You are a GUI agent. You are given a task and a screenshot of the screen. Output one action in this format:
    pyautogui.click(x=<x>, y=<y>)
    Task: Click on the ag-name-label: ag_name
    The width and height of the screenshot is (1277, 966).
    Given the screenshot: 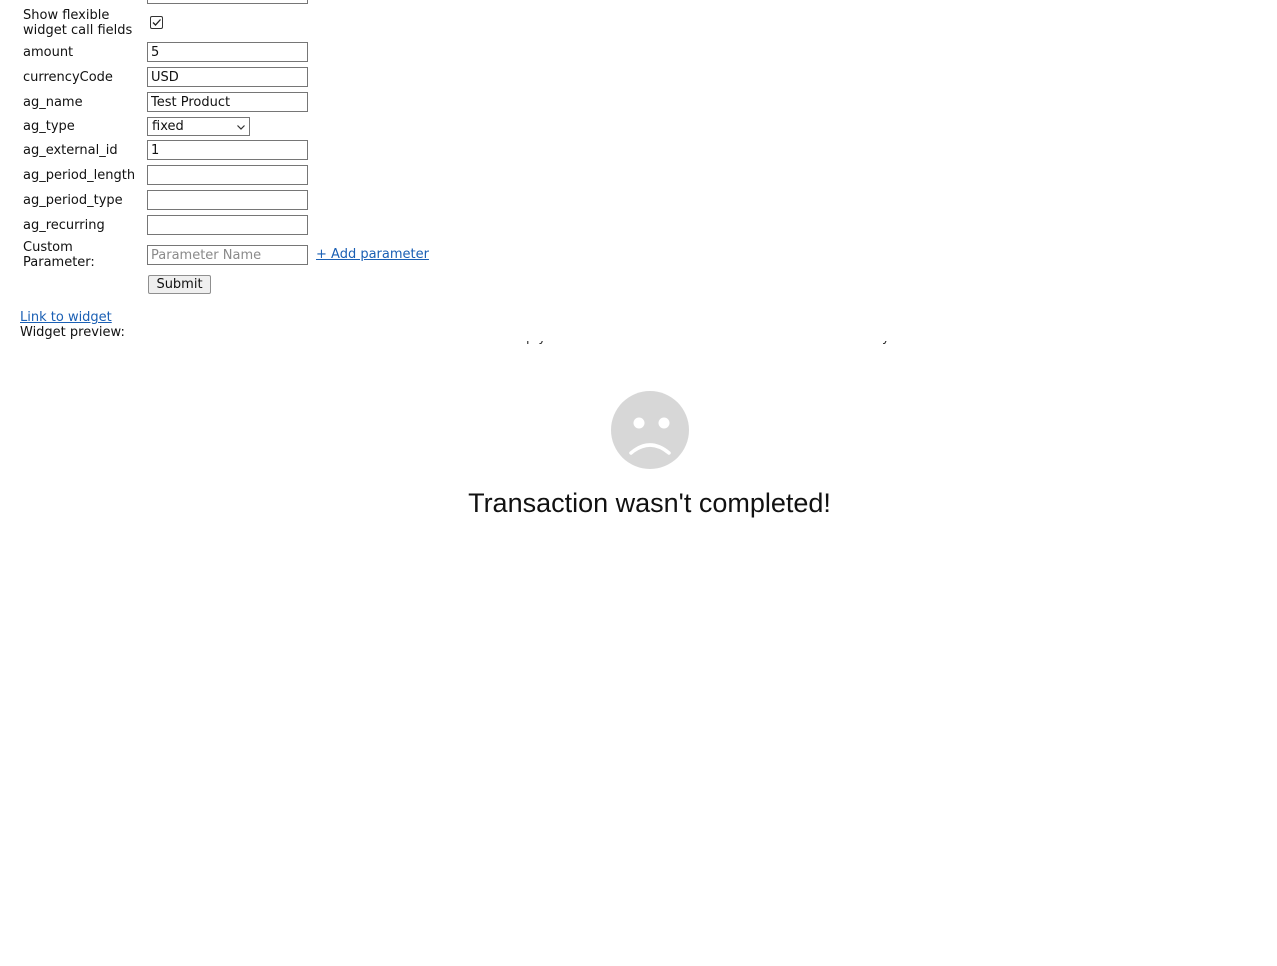 What is the action you would take?
    pyautogui.click(x=53, y=102)
    